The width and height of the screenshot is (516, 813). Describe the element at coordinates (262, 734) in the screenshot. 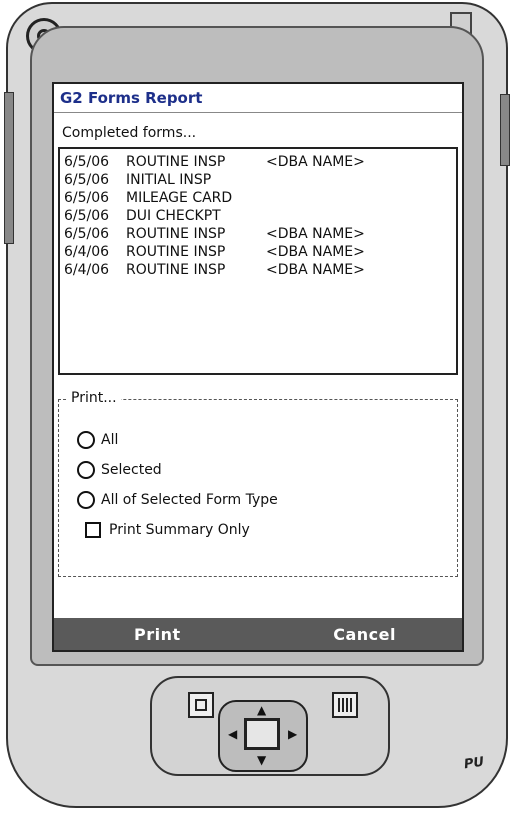

I see `dpad-center-button` at that location.